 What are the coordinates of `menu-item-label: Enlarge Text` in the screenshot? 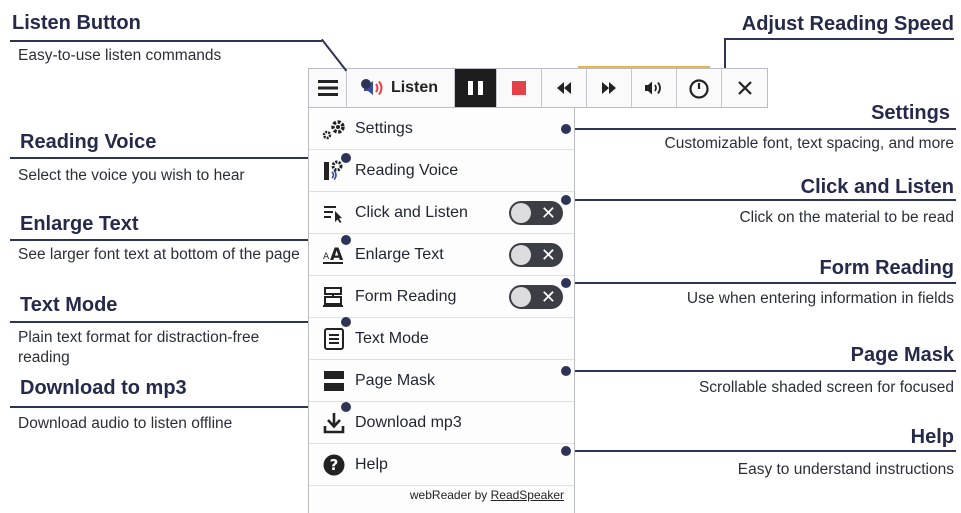 It's located at (399, 254).